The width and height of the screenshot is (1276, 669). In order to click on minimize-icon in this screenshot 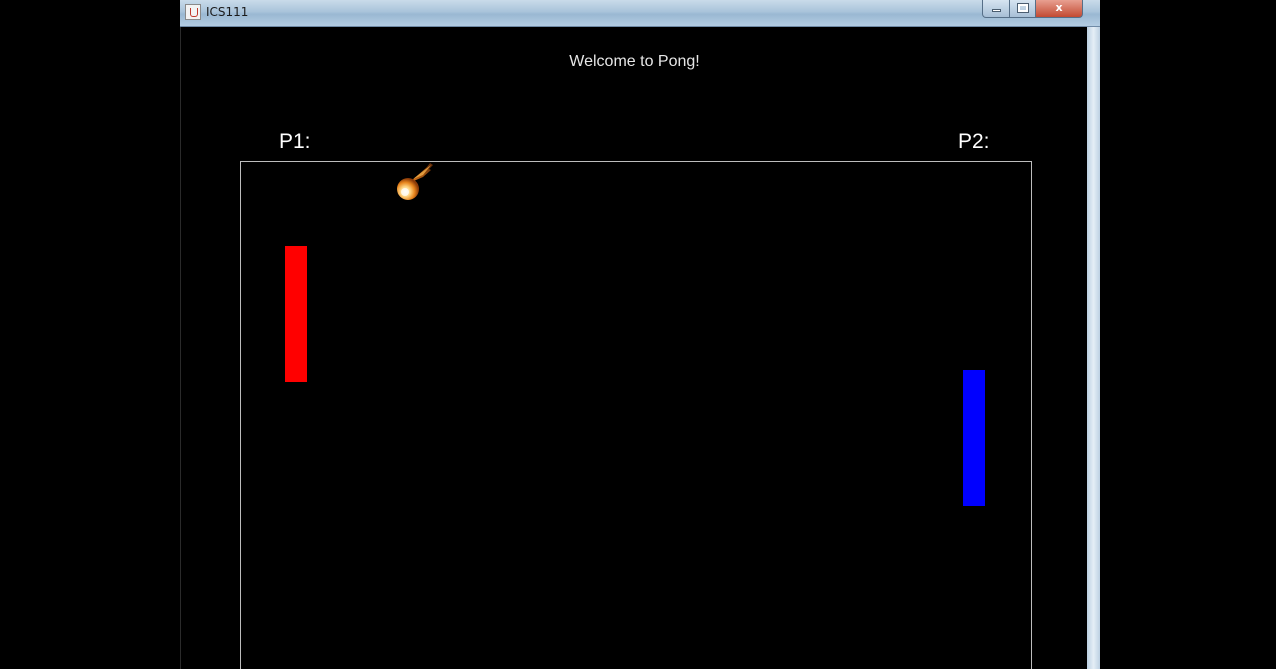, I will do `click(996, 10)`.